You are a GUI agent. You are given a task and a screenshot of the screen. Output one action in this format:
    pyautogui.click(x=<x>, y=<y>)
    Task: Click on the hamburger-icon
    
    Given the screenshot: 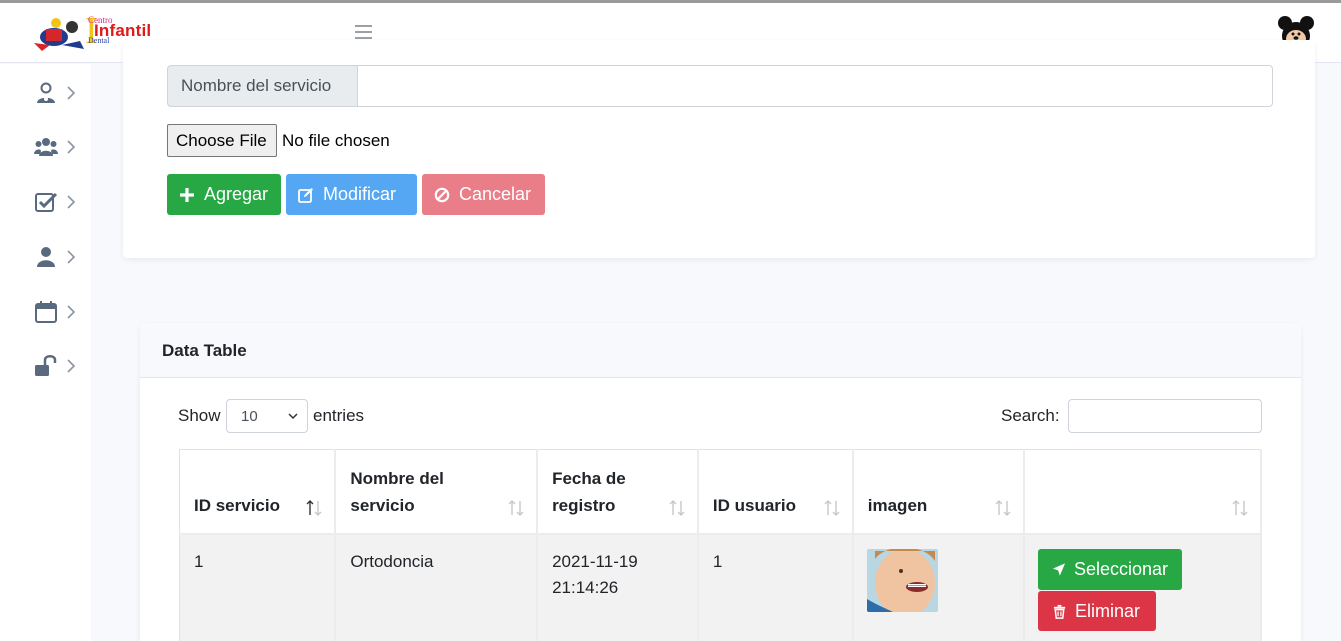 What is the action you would take?
    pyautogui.click(x=363, y=32)
    